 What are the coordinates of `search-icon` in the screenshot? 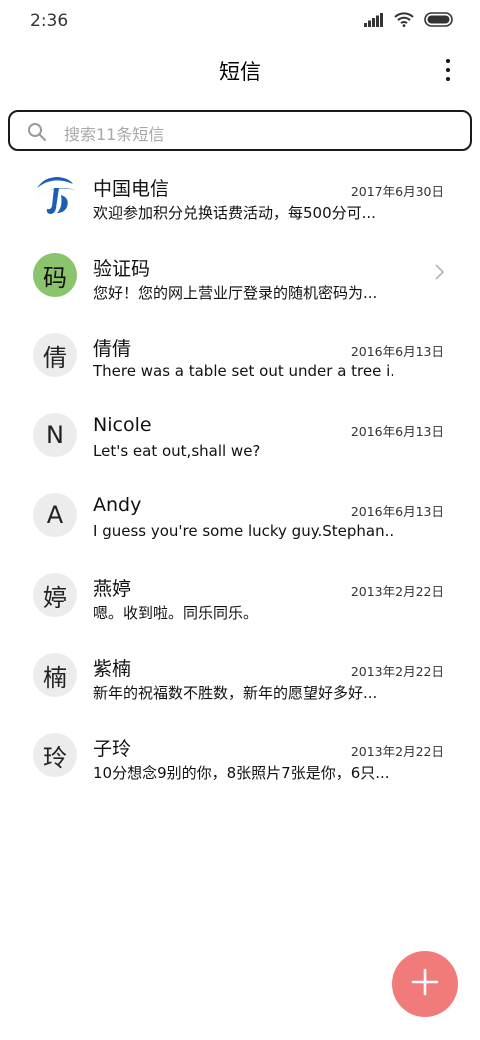 It's located at (37, 134).